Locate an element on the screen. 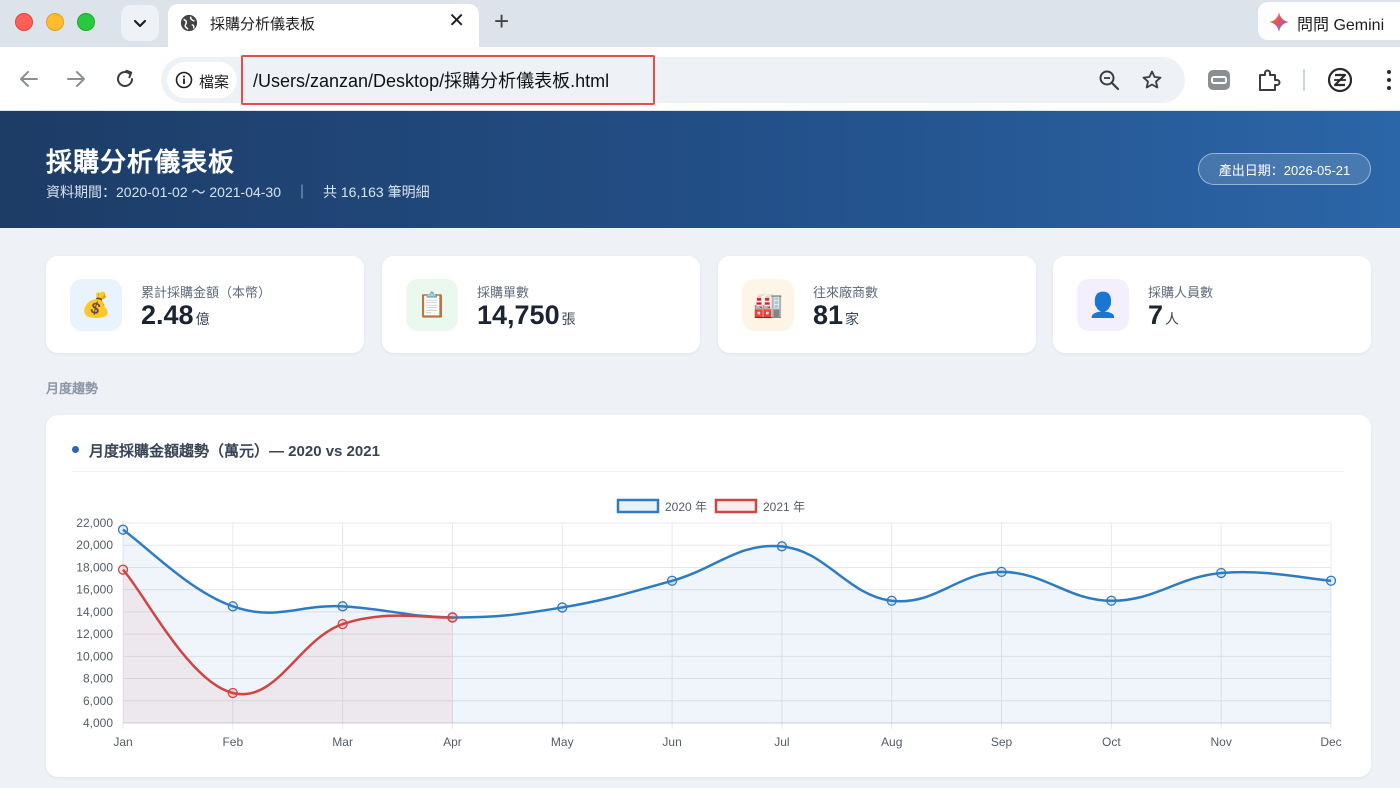  gemini-sparkle-icon is located at coordinates (1279, 22).